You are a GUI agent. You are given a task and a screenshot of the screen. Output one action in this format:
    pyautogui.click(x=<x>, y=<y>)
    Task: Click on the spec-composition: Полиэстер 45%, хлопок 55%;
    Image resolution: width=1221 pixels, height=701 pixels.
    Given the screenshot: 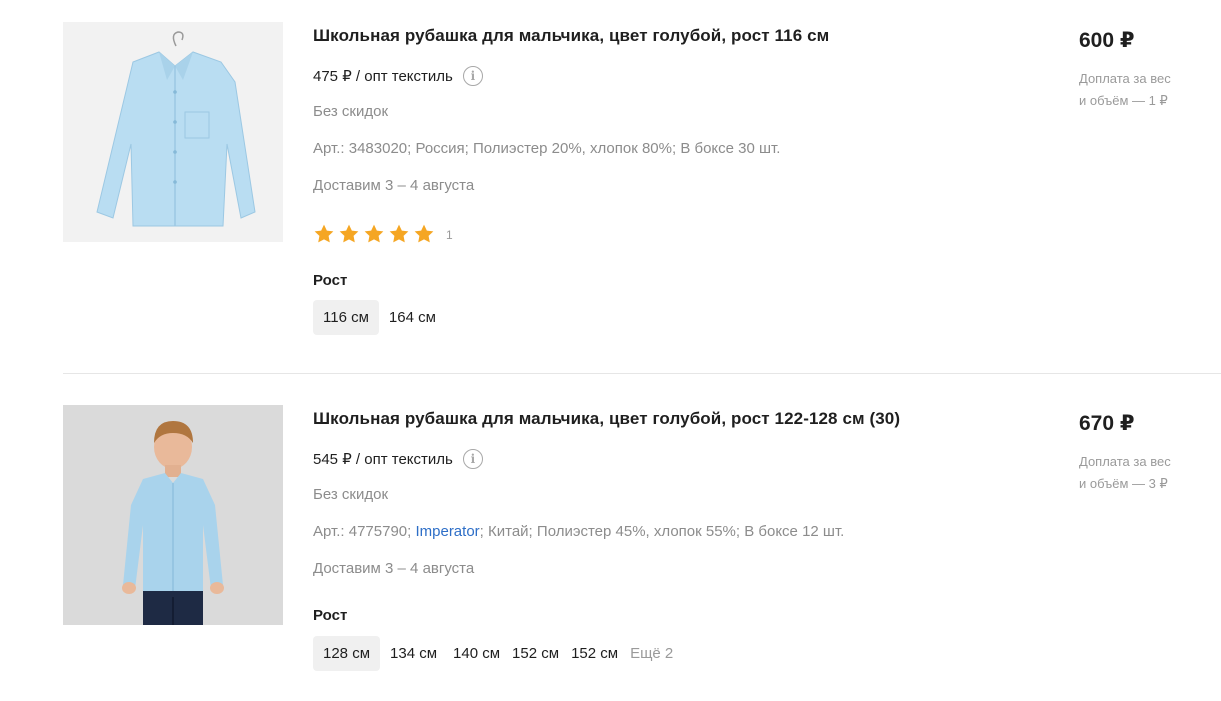 What is the action you would take?
    pyautogui.click(x=638, y=531)
    